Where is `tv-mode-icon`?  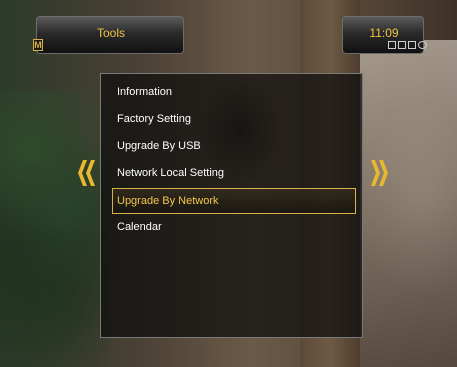 tv-mode-icon is located at coordinates (392, 45).